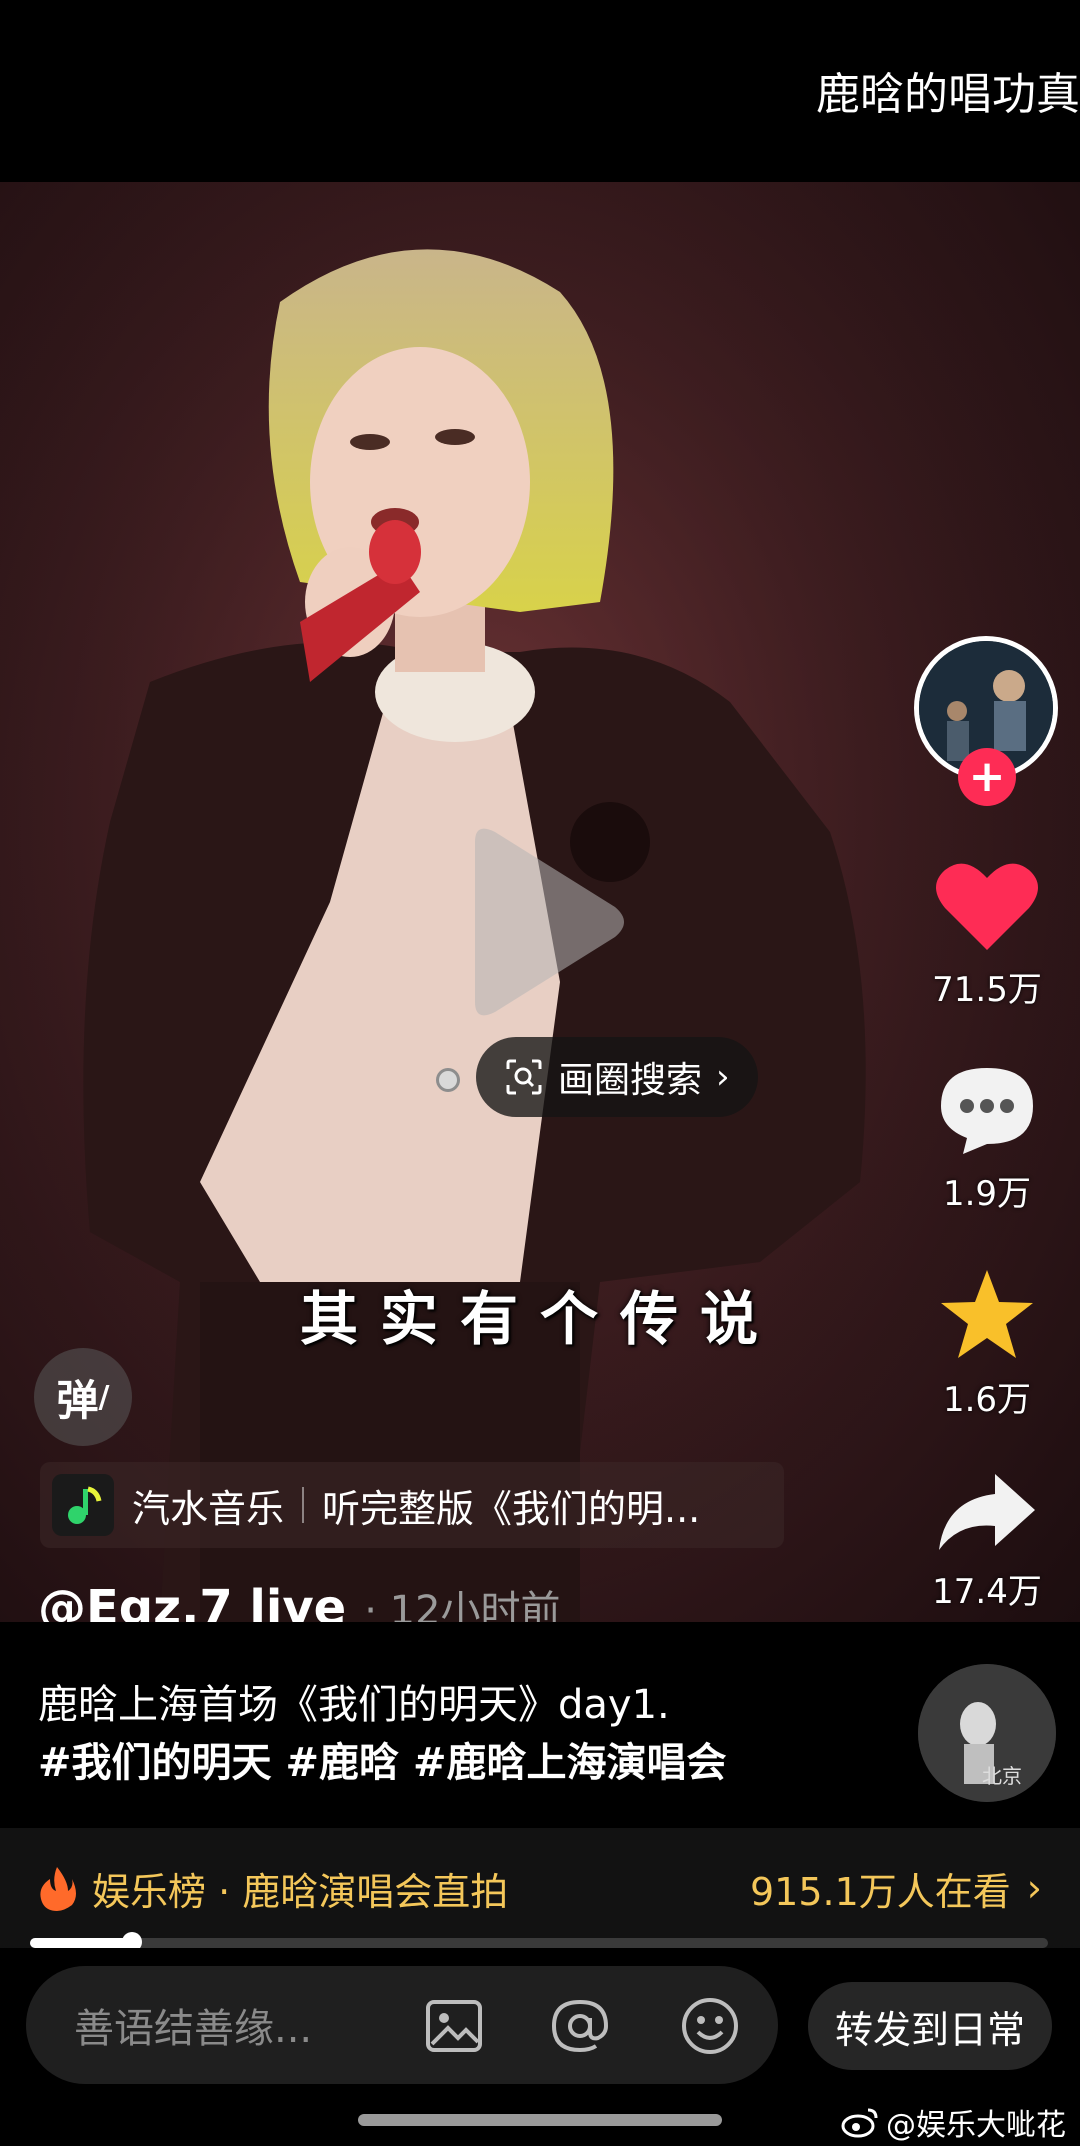 Image resolution: width=1080 pixels, height=2146 pixels. I want to click on image-icon, so click(454, 2026).